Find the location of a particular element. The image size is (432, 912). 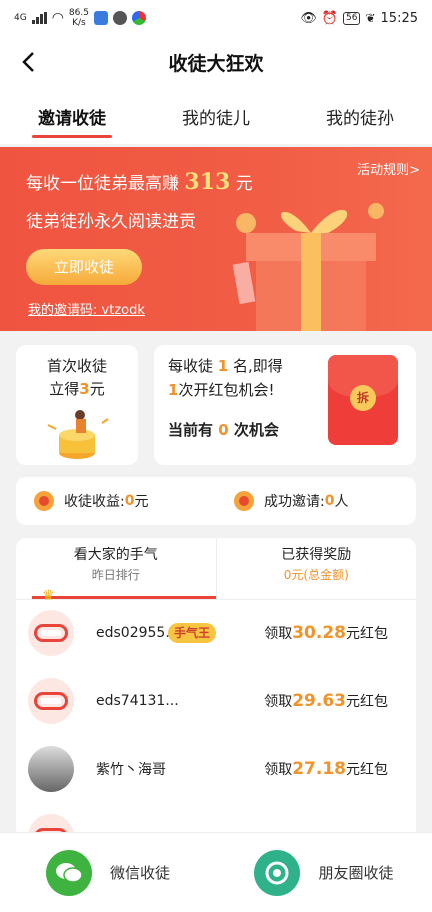

wifi-icon: ◠ is located at coordinates (57, 18).